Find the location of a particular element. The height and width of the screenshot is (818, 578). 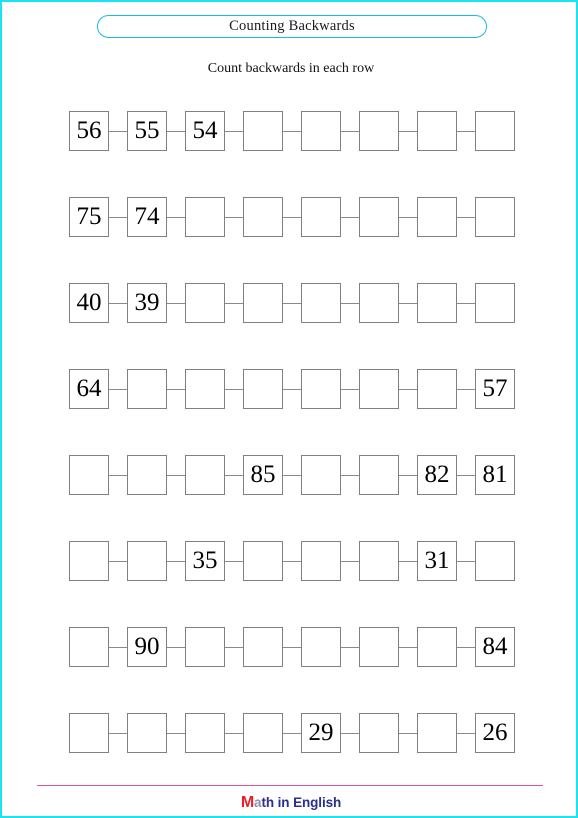

cell-value: 84 is located at coordinates (495, 646).